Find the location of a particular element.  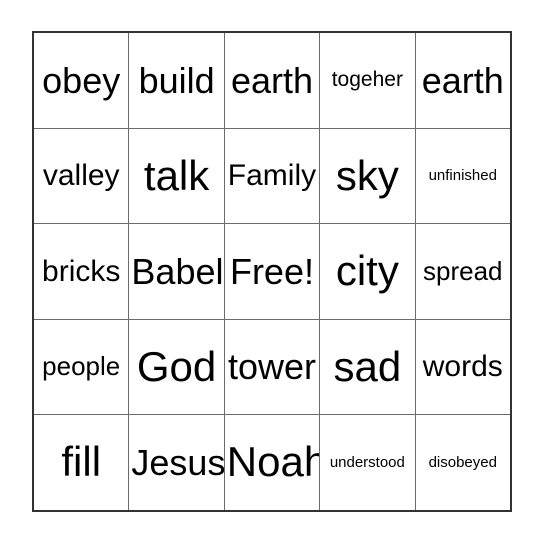

bingo-cell: bricks is located at coordinates (82, 271).